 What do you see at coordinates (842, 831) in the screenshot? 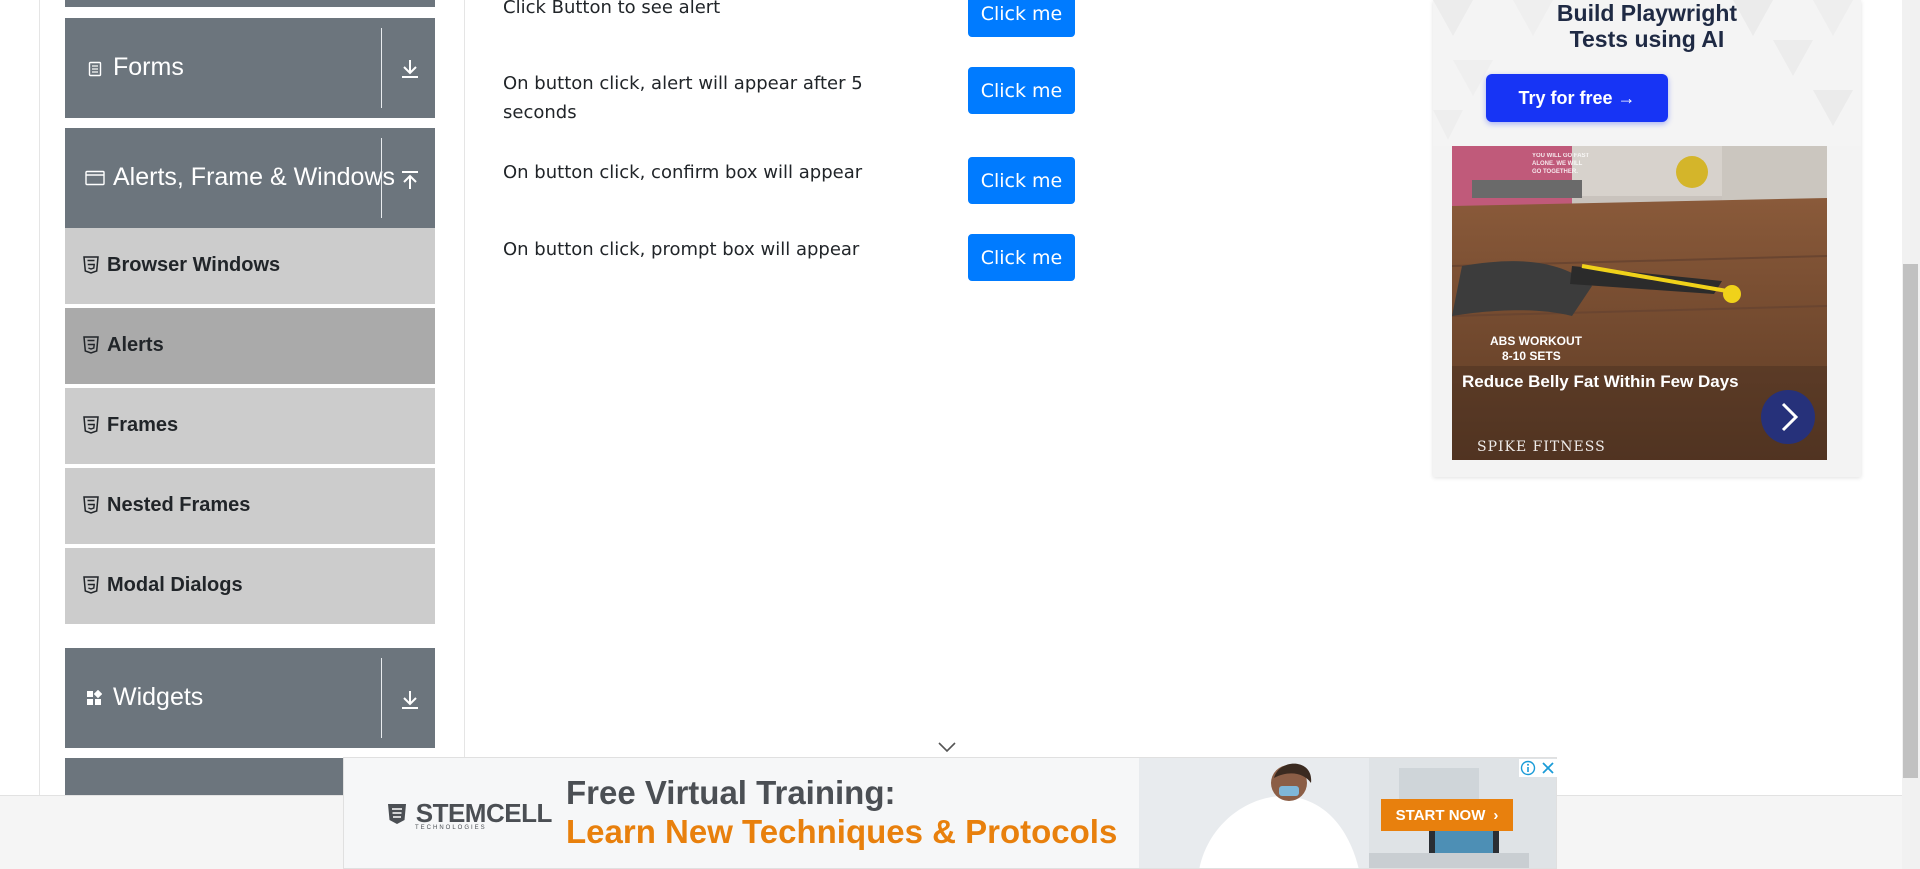
I see `bottom-ad-line2: Learn New Techniques & Protocols` at bounding box center [842, 831].